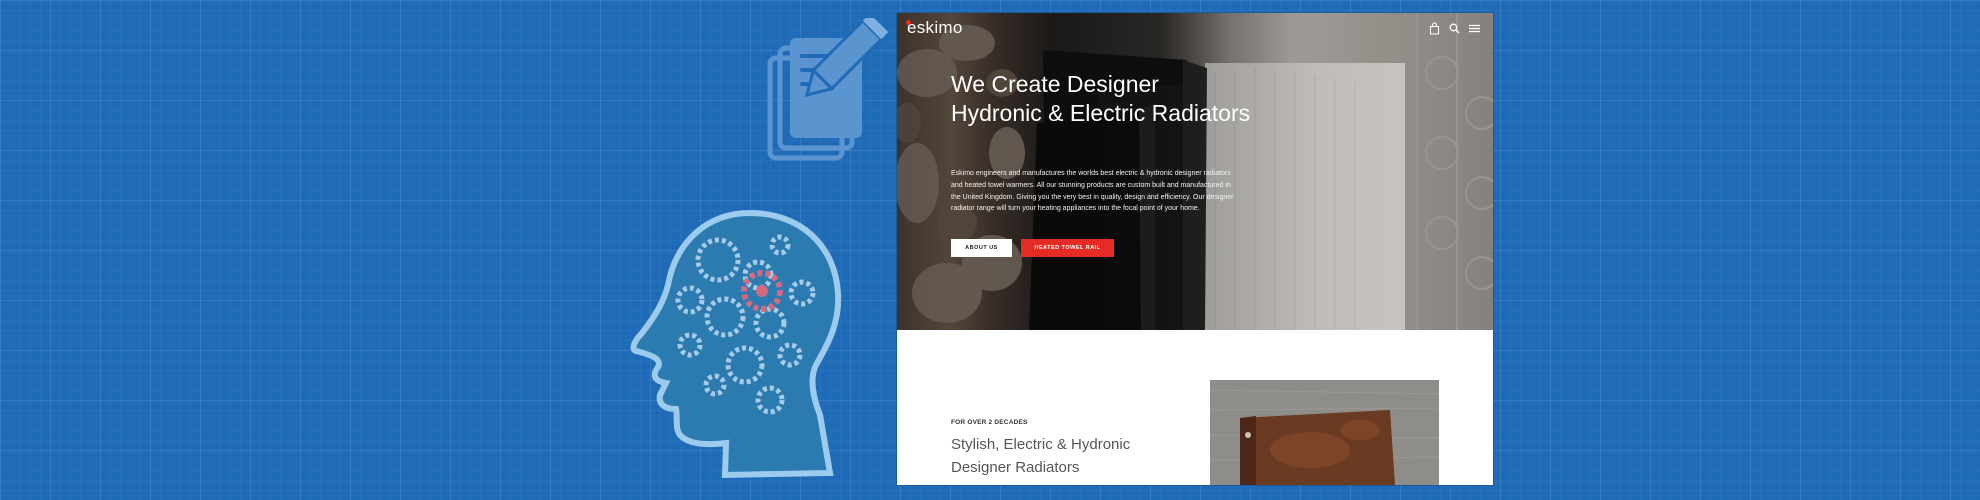 Image resolution: width=1980 pixels, height=500 pixels. Describe the element at coordinates (1067, 248) in the screenshot. I see `heated-towel-rail-button: HEATED TOWEL RAIL` at that location.